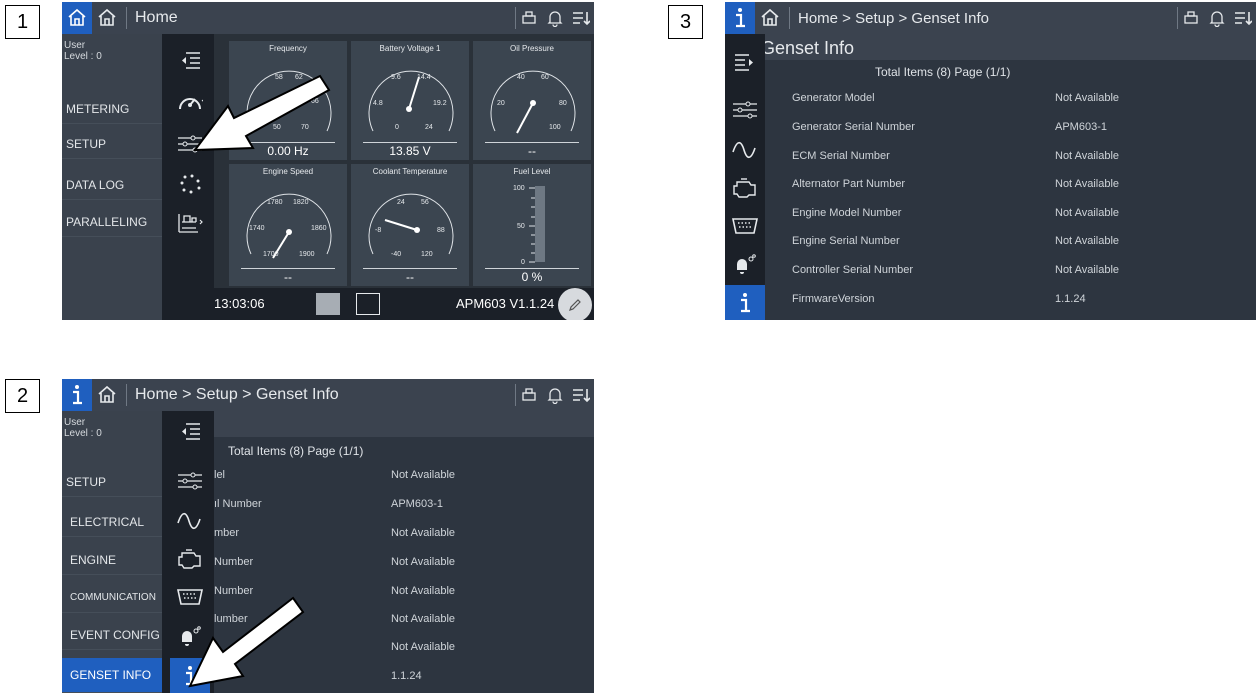 This screenshot has height=696, width=1258. Describe the element at coordinates (239, 303) in the screenshot. I see `clock-time: 13:03:06` at that location.